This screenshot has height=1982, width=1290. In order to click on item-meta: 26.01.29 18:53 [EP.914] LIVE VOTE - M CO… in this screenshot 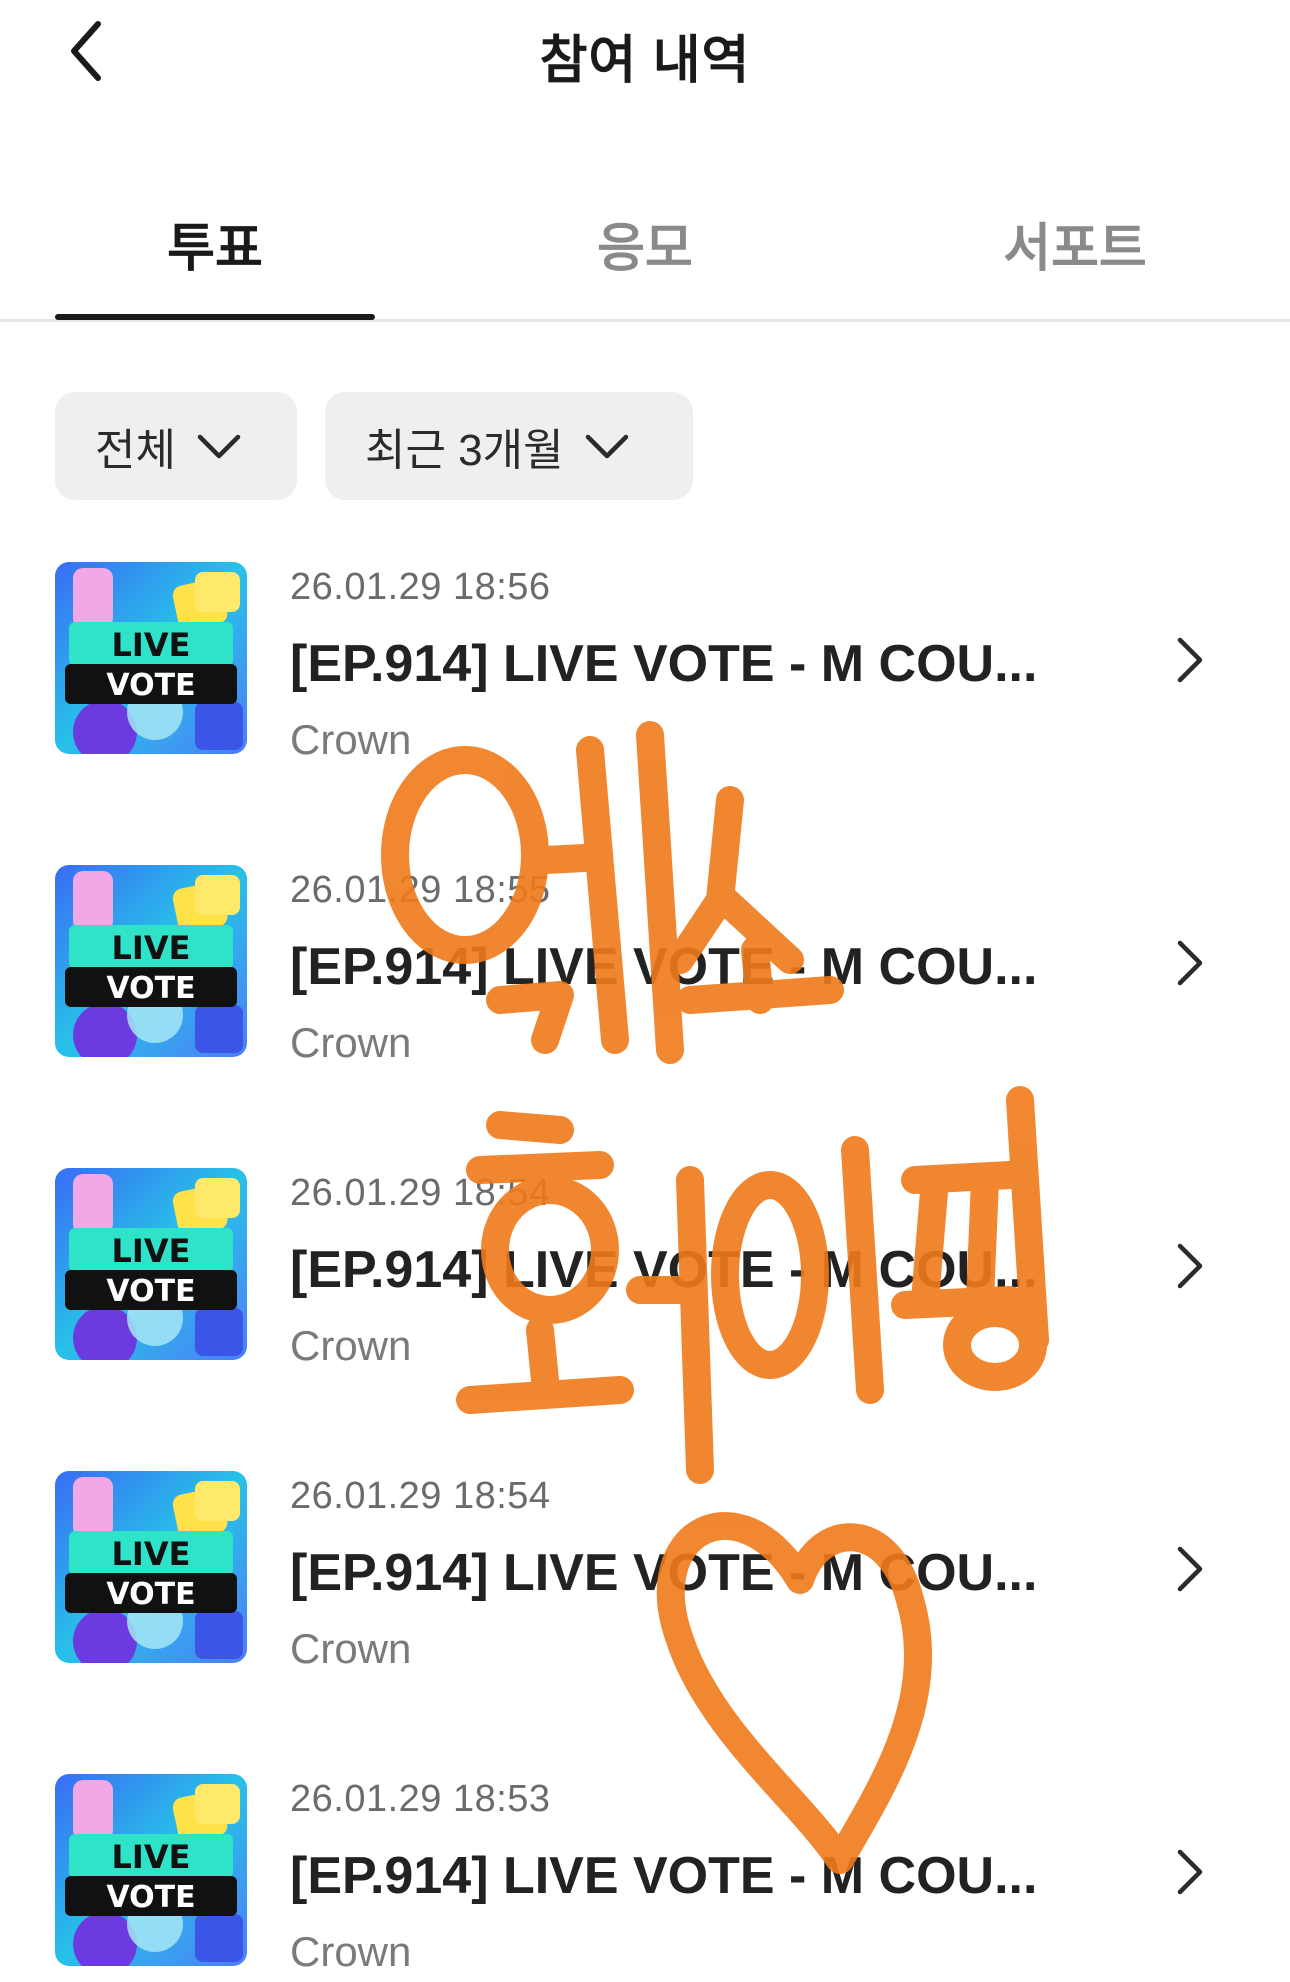, I will do `click(690, 1877)`.